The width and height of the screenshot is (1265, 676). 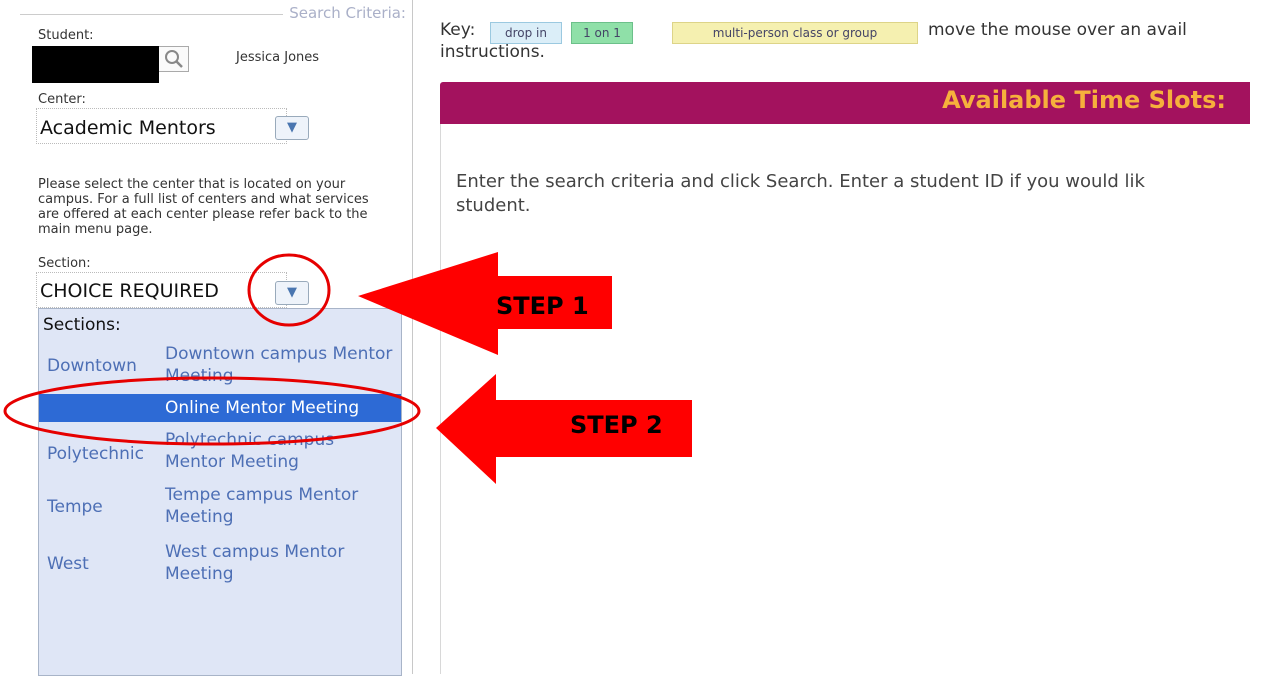 What do you see at coordinates (616, 425) in the screenshot?
I see `step2-label: STEP 2` at bounding box center [616, 425].